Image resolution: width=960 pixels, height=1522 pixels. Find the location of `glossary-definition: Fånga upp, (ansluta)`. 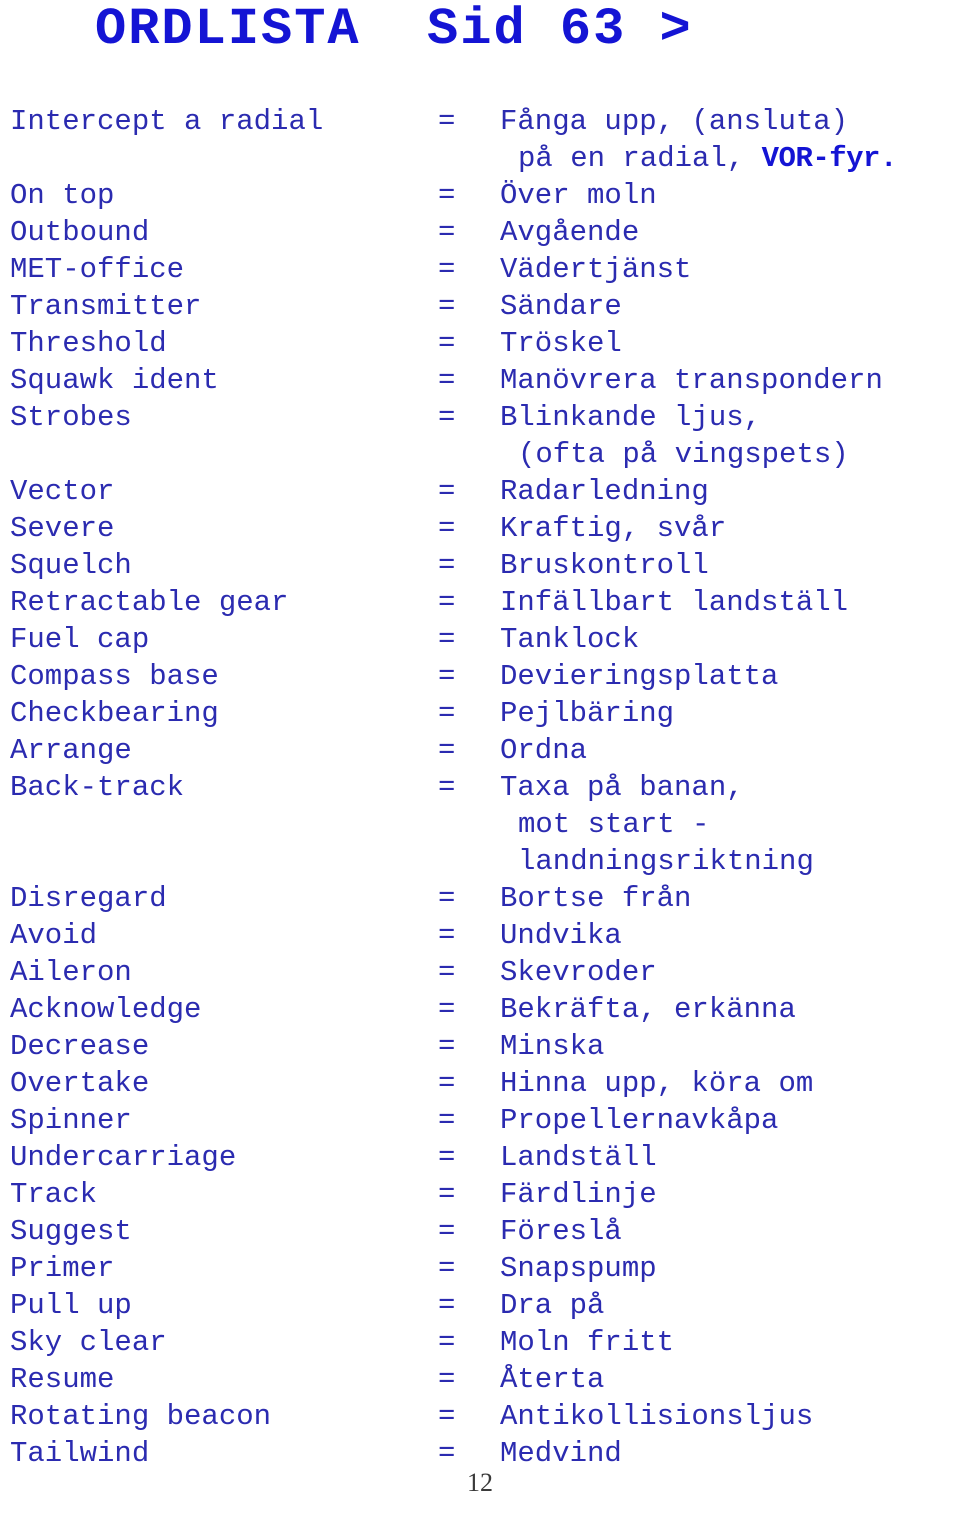

glossary-definition: Fånga upp, (ansluta) is located at coordinates (674, 121).